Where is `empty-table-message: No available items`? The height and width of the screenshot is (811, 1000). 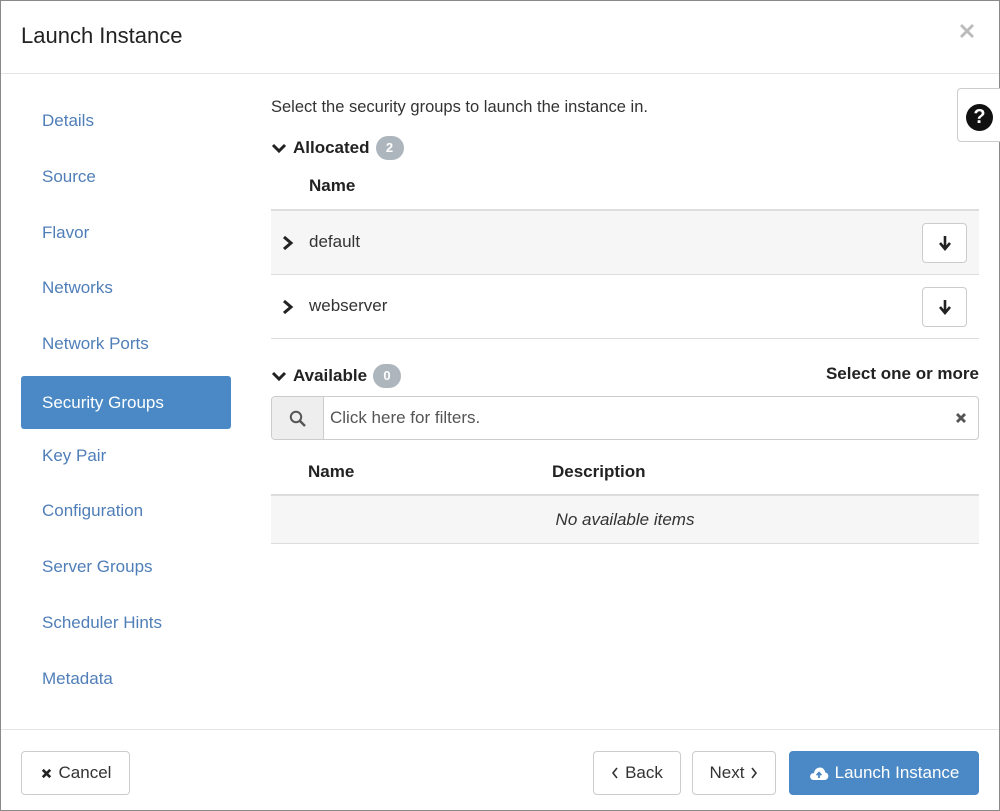
empty-table-message: No available items is located at coordinates (625, 520).